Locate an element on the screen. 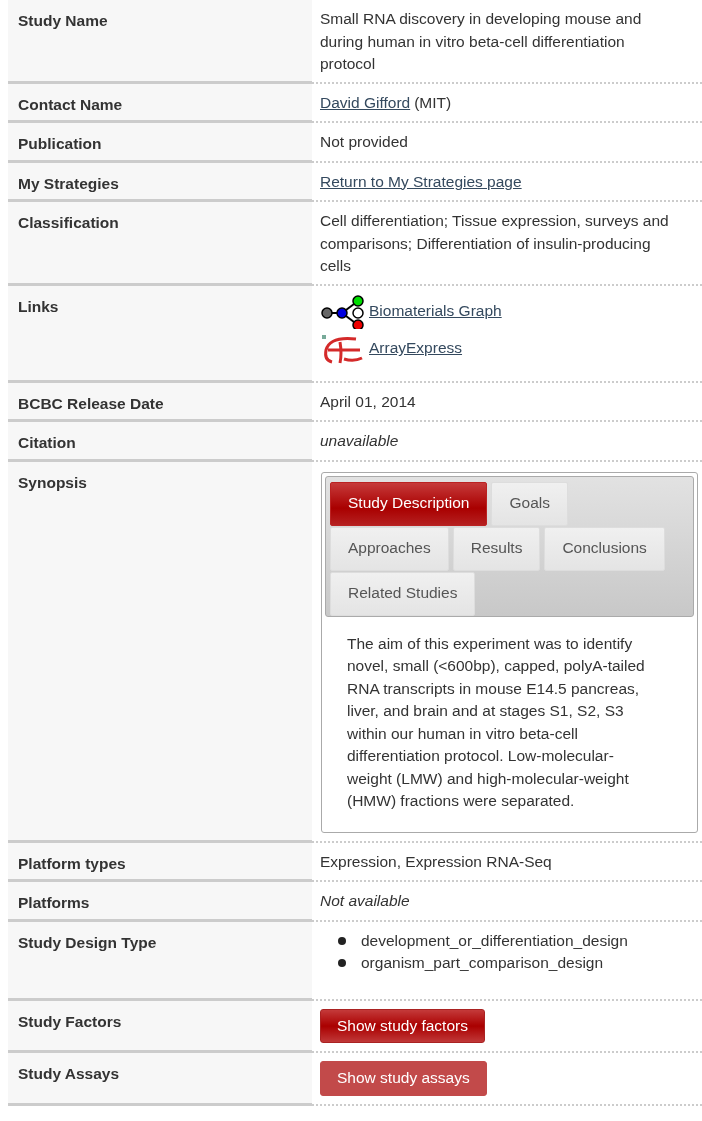  field-value: Small RNA discovery in developing mouse and during human in vitro beta-cell differentiation protocol is located at coordinates (481, 41).